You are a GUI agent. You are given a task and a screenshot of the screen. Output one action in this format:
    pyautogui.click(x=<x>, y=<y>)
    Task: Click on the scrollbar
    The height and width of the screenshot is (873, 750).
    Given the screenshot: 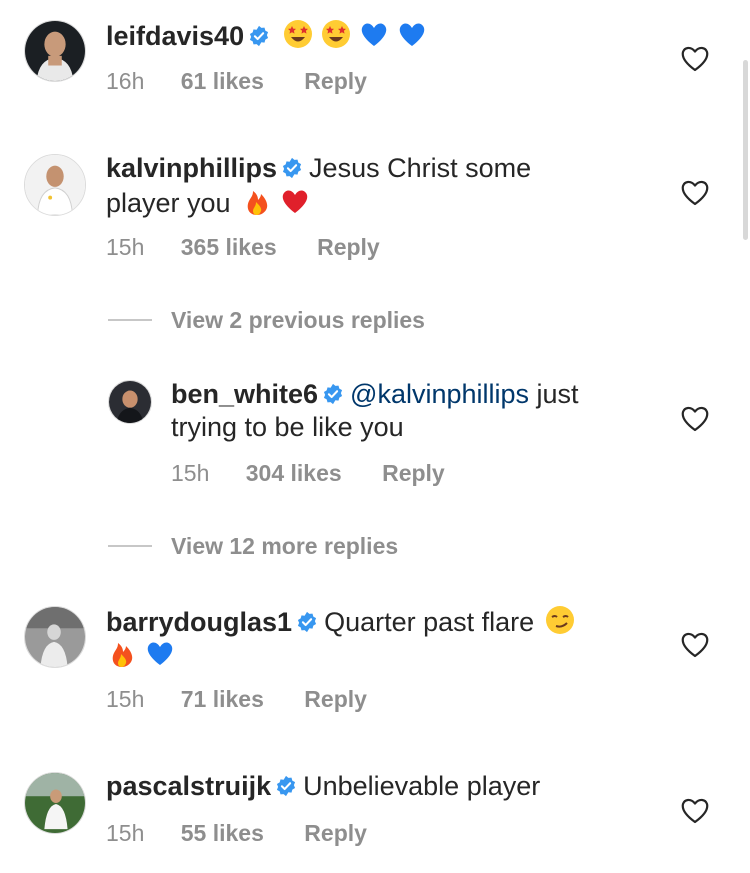 What is the action you would take?
    pyautogui.click(x=745, y=150)
    